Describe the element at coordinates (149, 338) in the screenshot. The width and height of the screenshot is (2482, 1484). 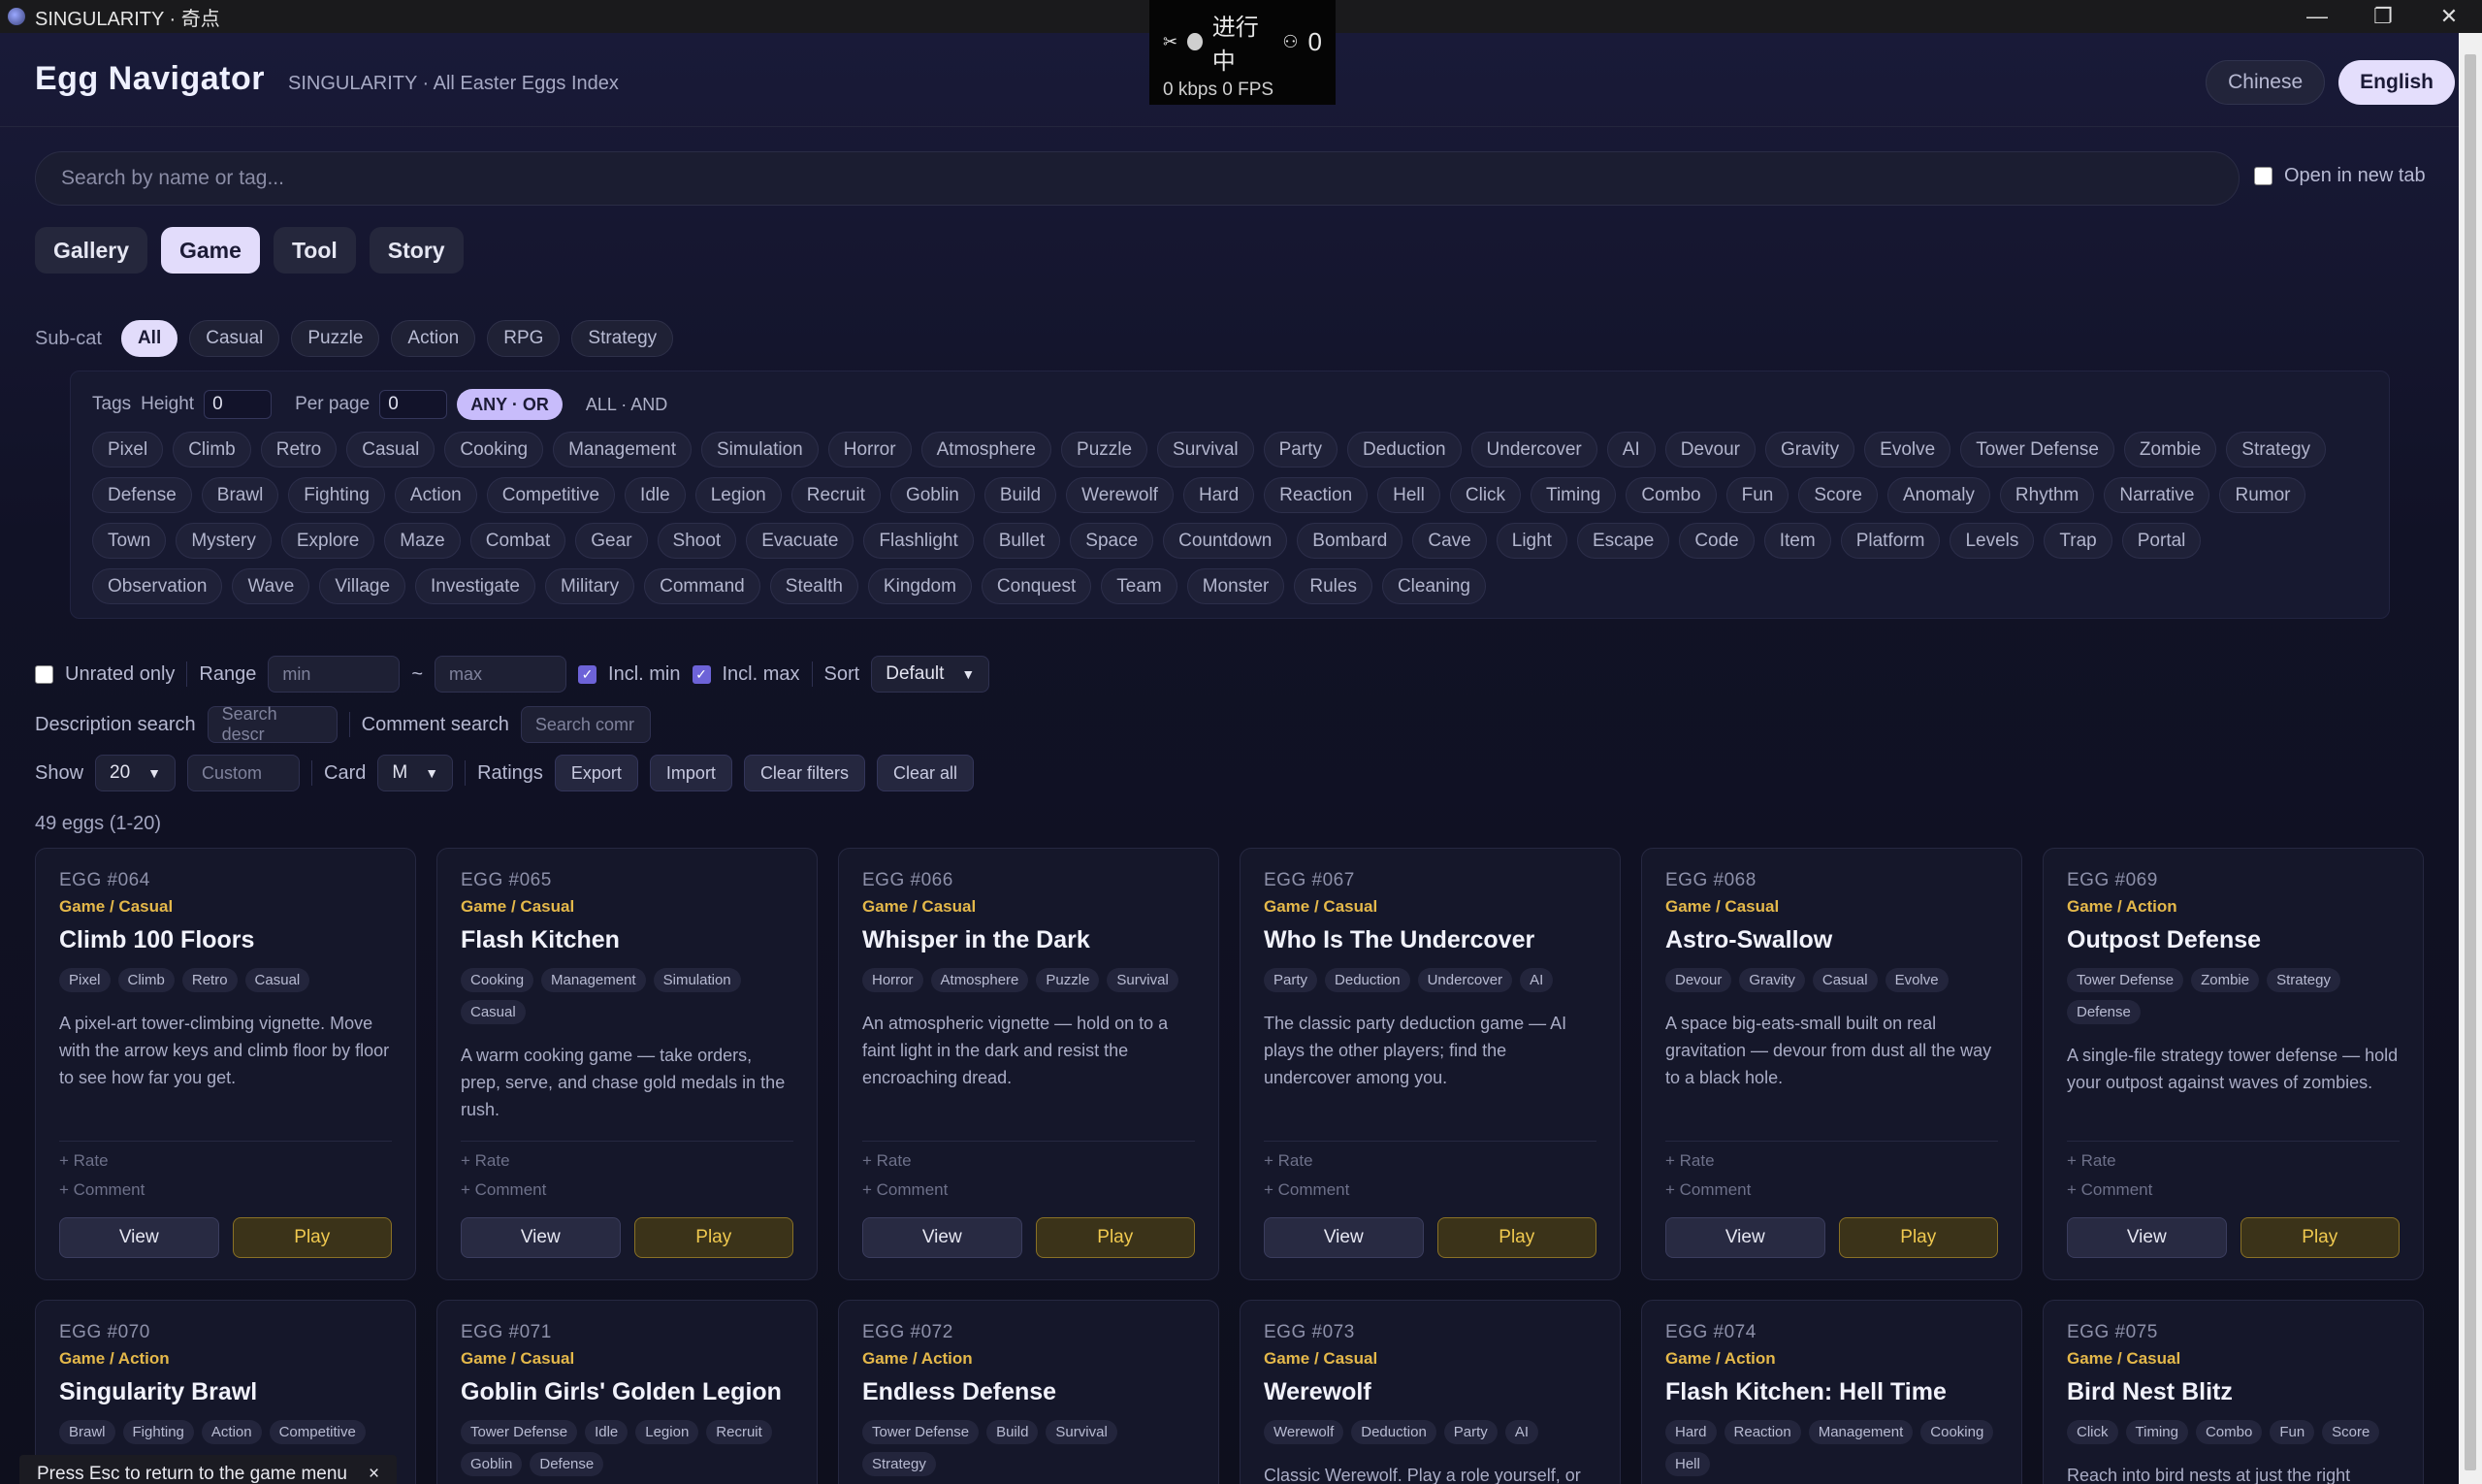
I see `subcat-all: All` at that location.